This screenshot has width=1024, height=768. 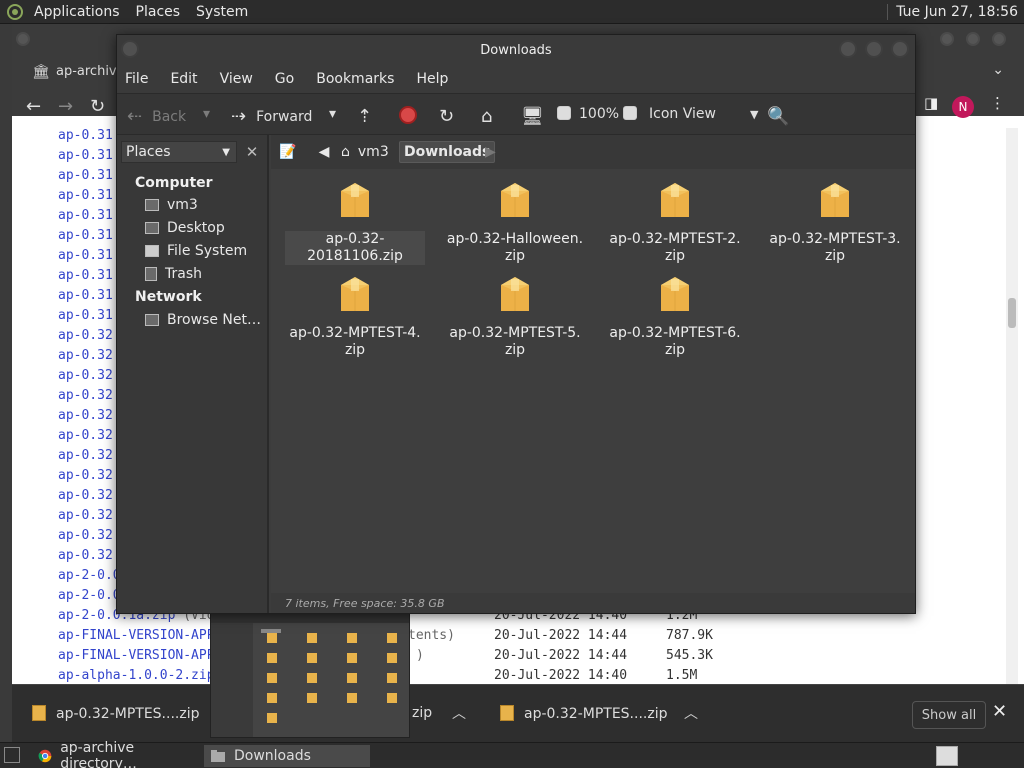 I want to click on show-all-button: Show all, so click(x=949, y=715).